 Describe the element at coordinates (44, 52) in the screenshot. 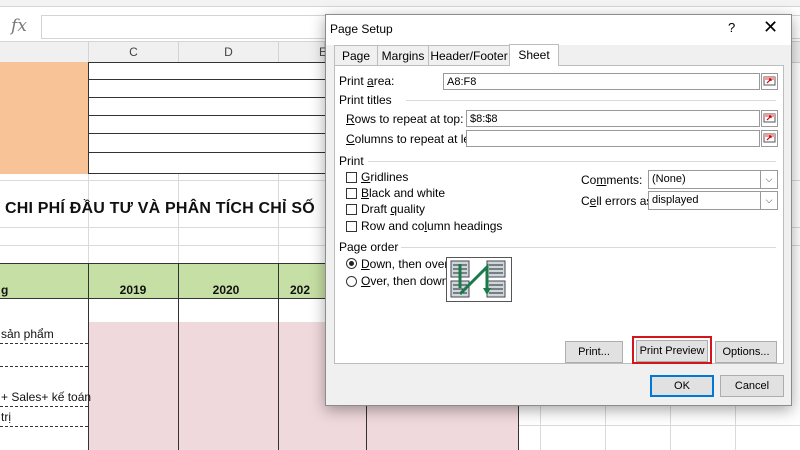

I see `column-header-blank` at that location.